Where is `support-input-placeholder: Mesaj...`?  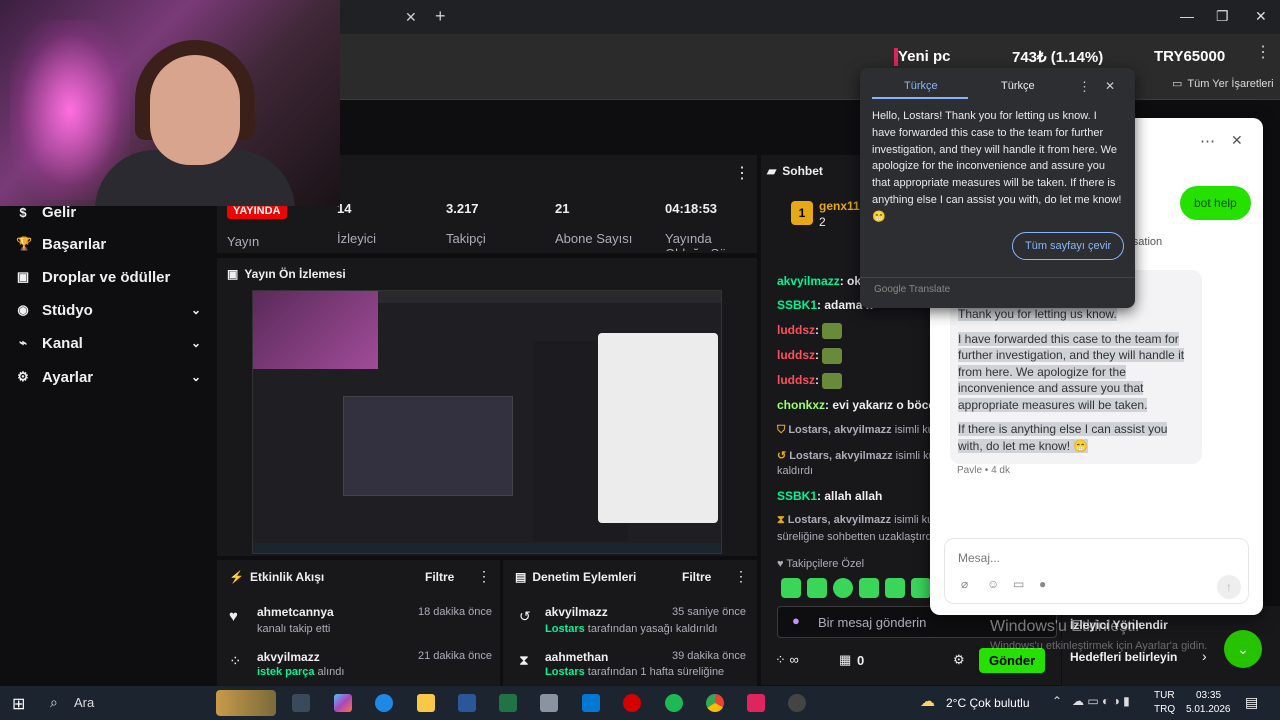 support-input-placeholder: Mesaj... is located at coordinates (979, 558).